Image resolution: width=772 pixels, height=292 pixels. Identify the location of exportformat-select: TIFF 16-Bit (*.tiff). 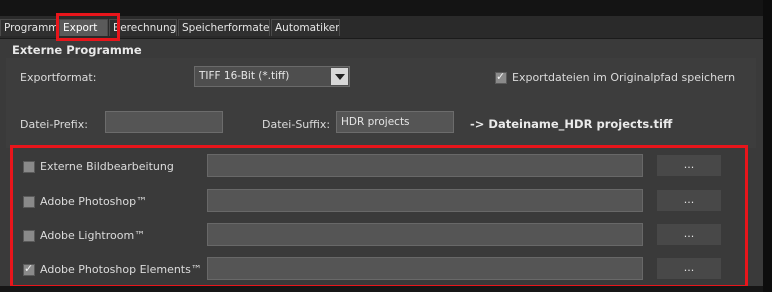
(272, 76).